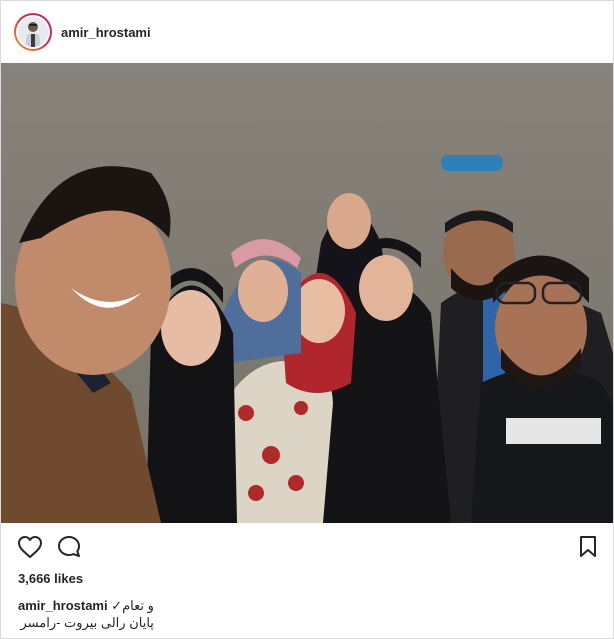 The width and height of the screenshot is (614, 639). Describe the element at coordinates (87, 622) in the screenshot. I see `caption-text-line2: پایان رالی بیروت -رامسر` at that location.